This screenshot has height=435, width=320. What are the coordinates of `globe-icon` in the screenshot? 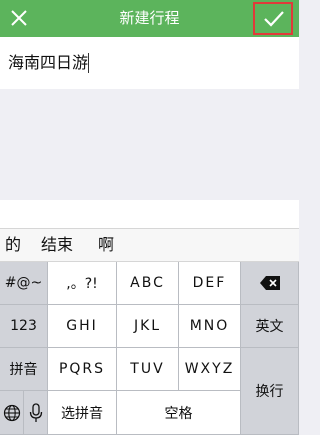 It's located at (11, 412).